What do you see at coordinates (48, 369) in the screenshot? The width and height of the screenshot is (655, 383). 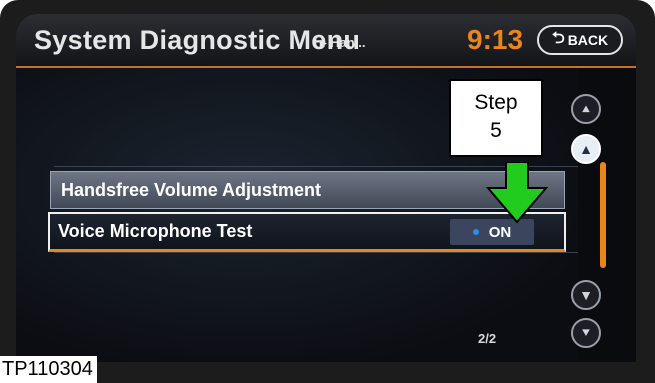 I see `figure-code: TP110304` at bounding box center [48, 369].